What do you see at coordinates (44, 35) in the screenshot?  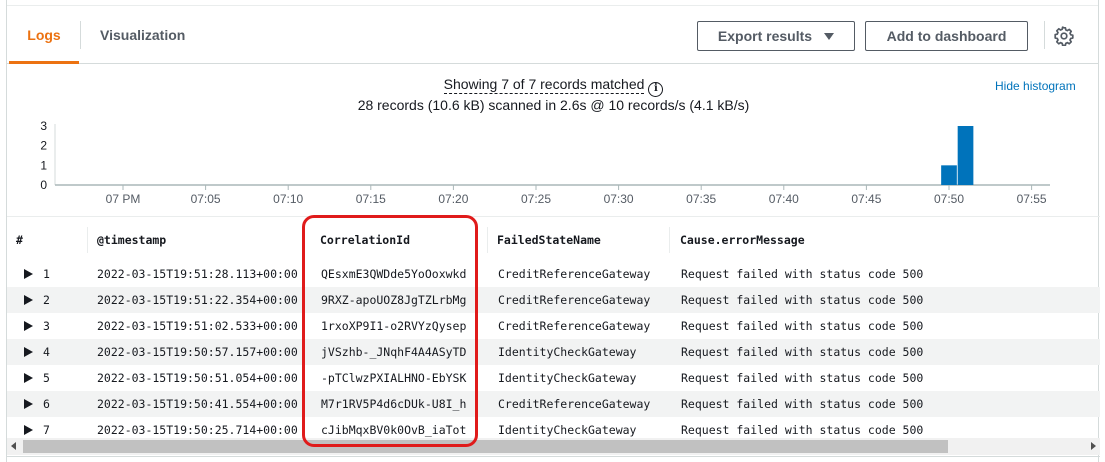 I see `tab-logs: Logs` at bounding box center [44, 35].